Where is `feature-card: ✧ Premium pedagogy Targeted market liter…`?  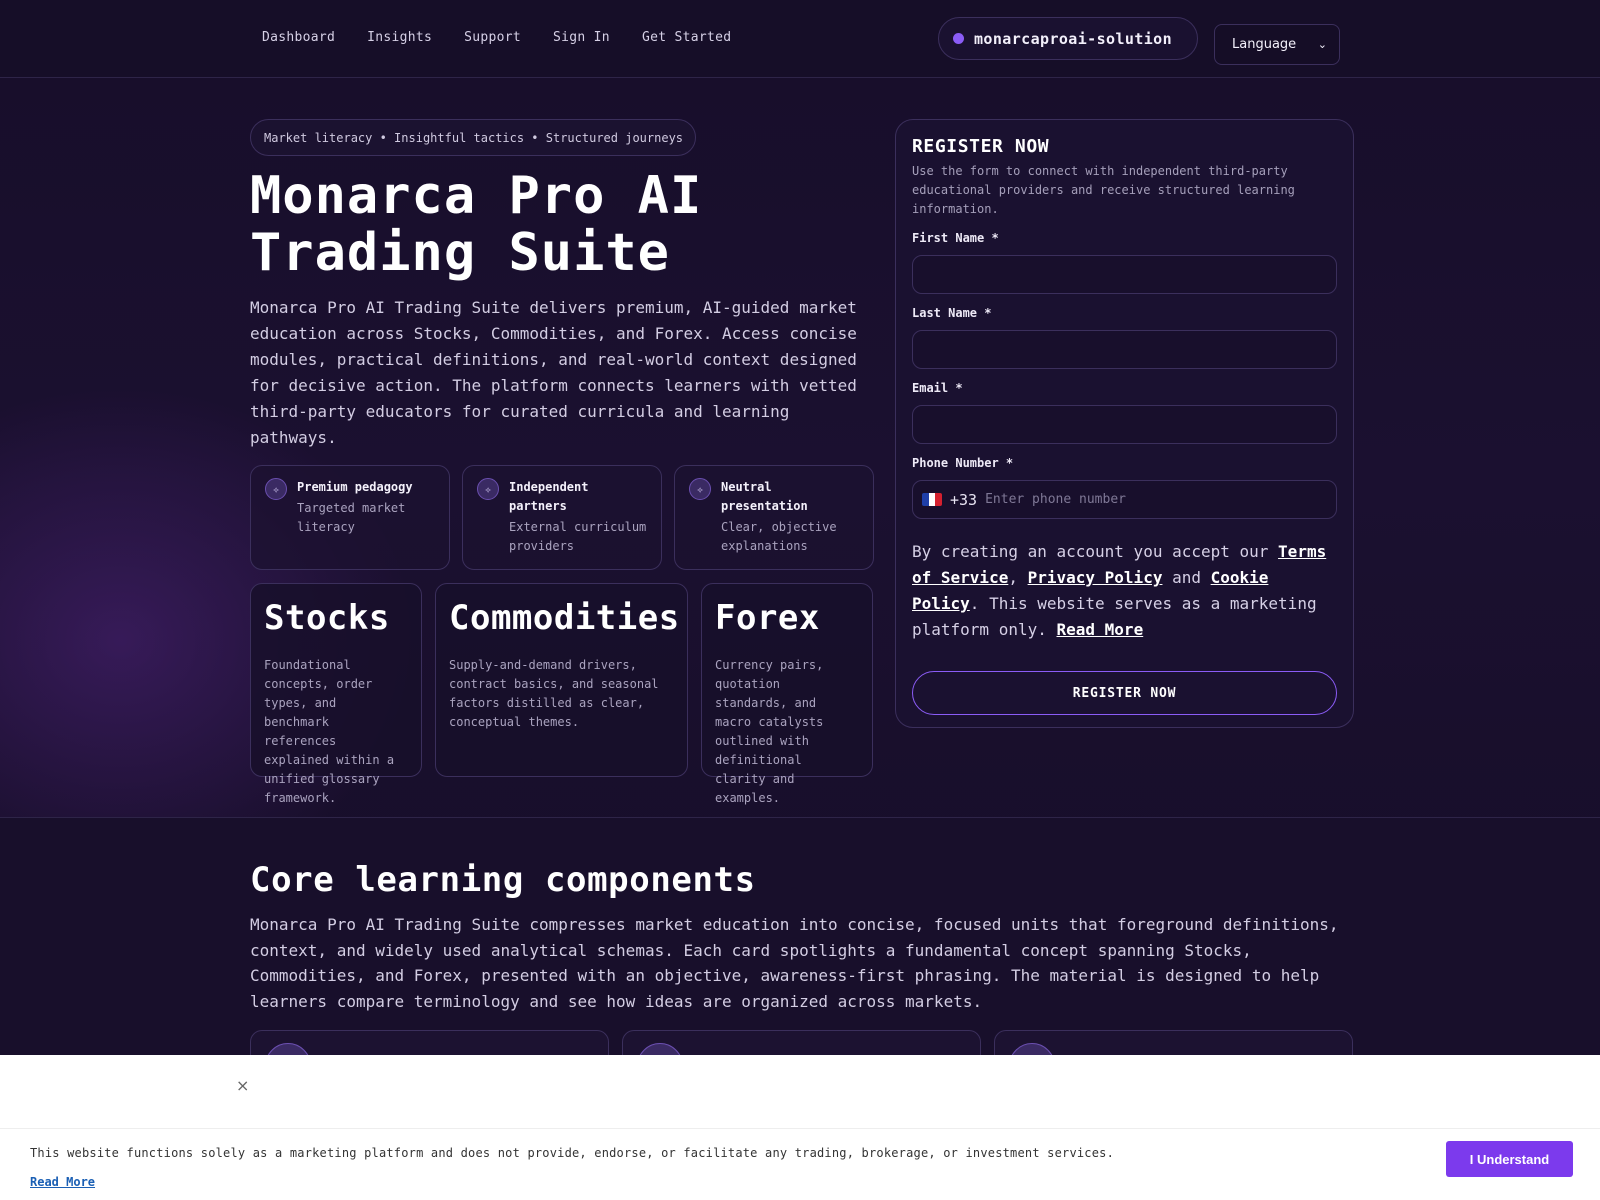 feature-card: ✧ Premium pedagogy Targeted market liter… is located at coordinates (350, 517).